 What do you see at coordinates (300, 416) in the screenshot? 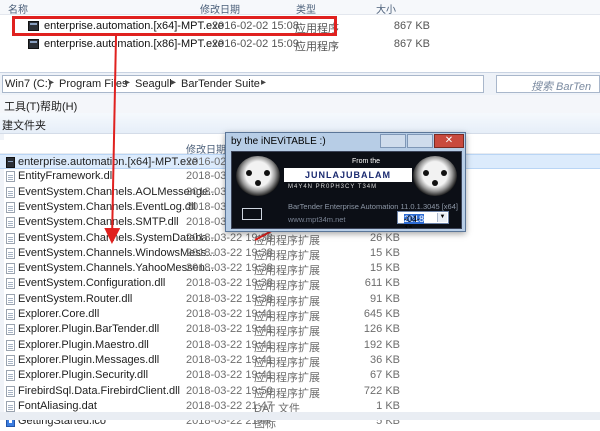
I see `horizontal-scrollbar` at bounding box center [300, 416].